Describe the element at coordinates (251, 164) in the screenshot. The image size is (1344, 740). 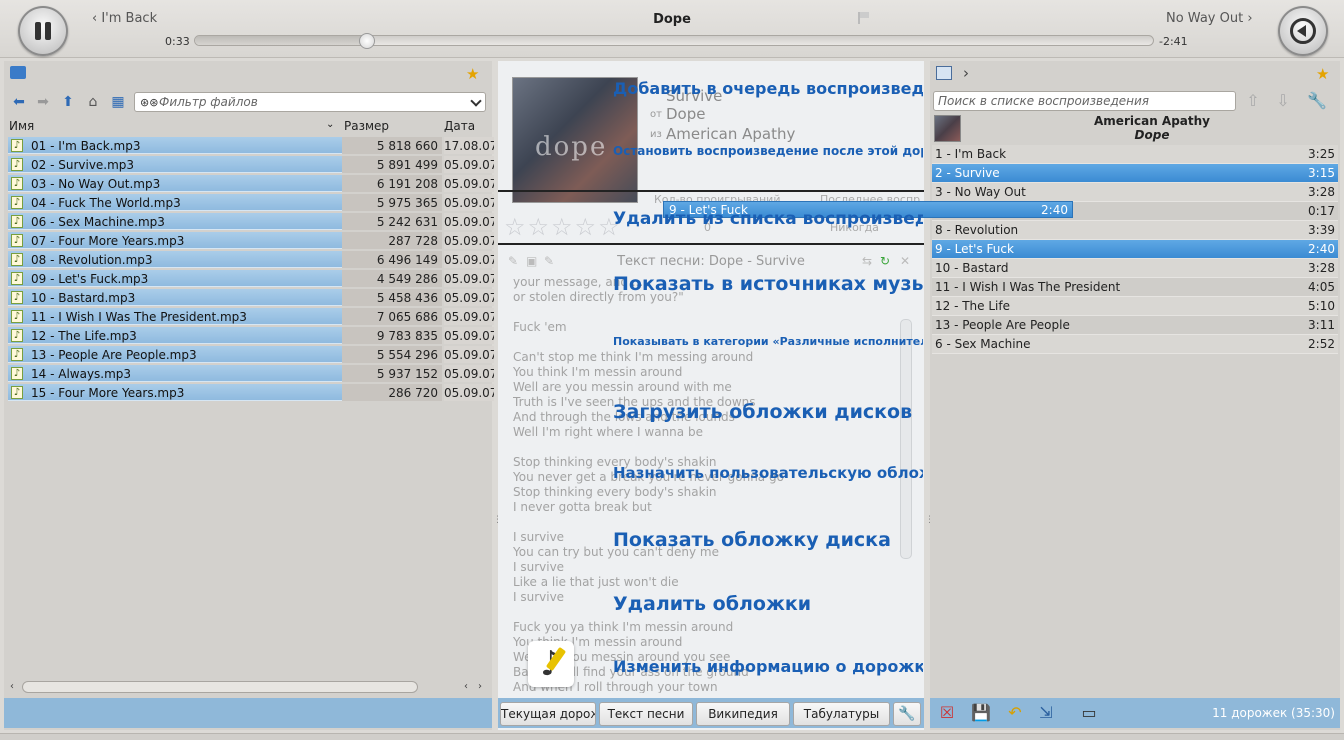
I see `file-row: ♪ 02 - Survive.mp3 5 891 499 05.09.07` at that location.